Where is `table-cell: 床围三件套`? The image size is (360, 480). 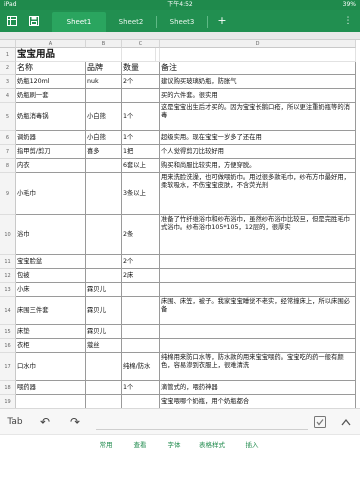 table-cell: 床围三件套 is located at coordinates (51, 311).